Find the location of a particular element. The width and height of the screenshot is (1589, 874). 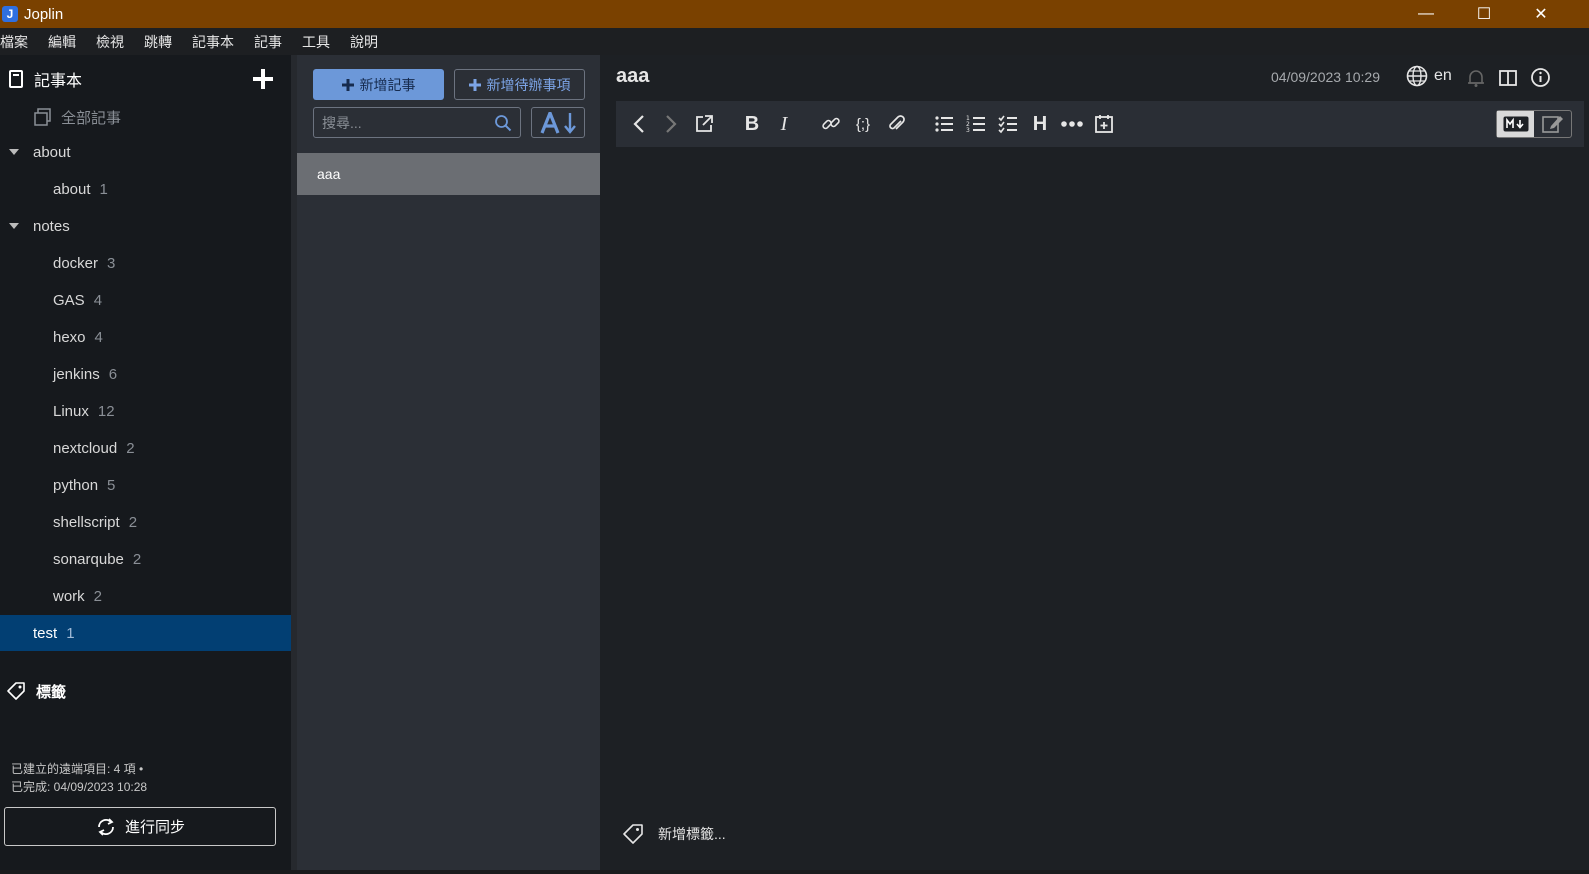

sidebar-item-test: test 1 is located at coordinates (145, 633).